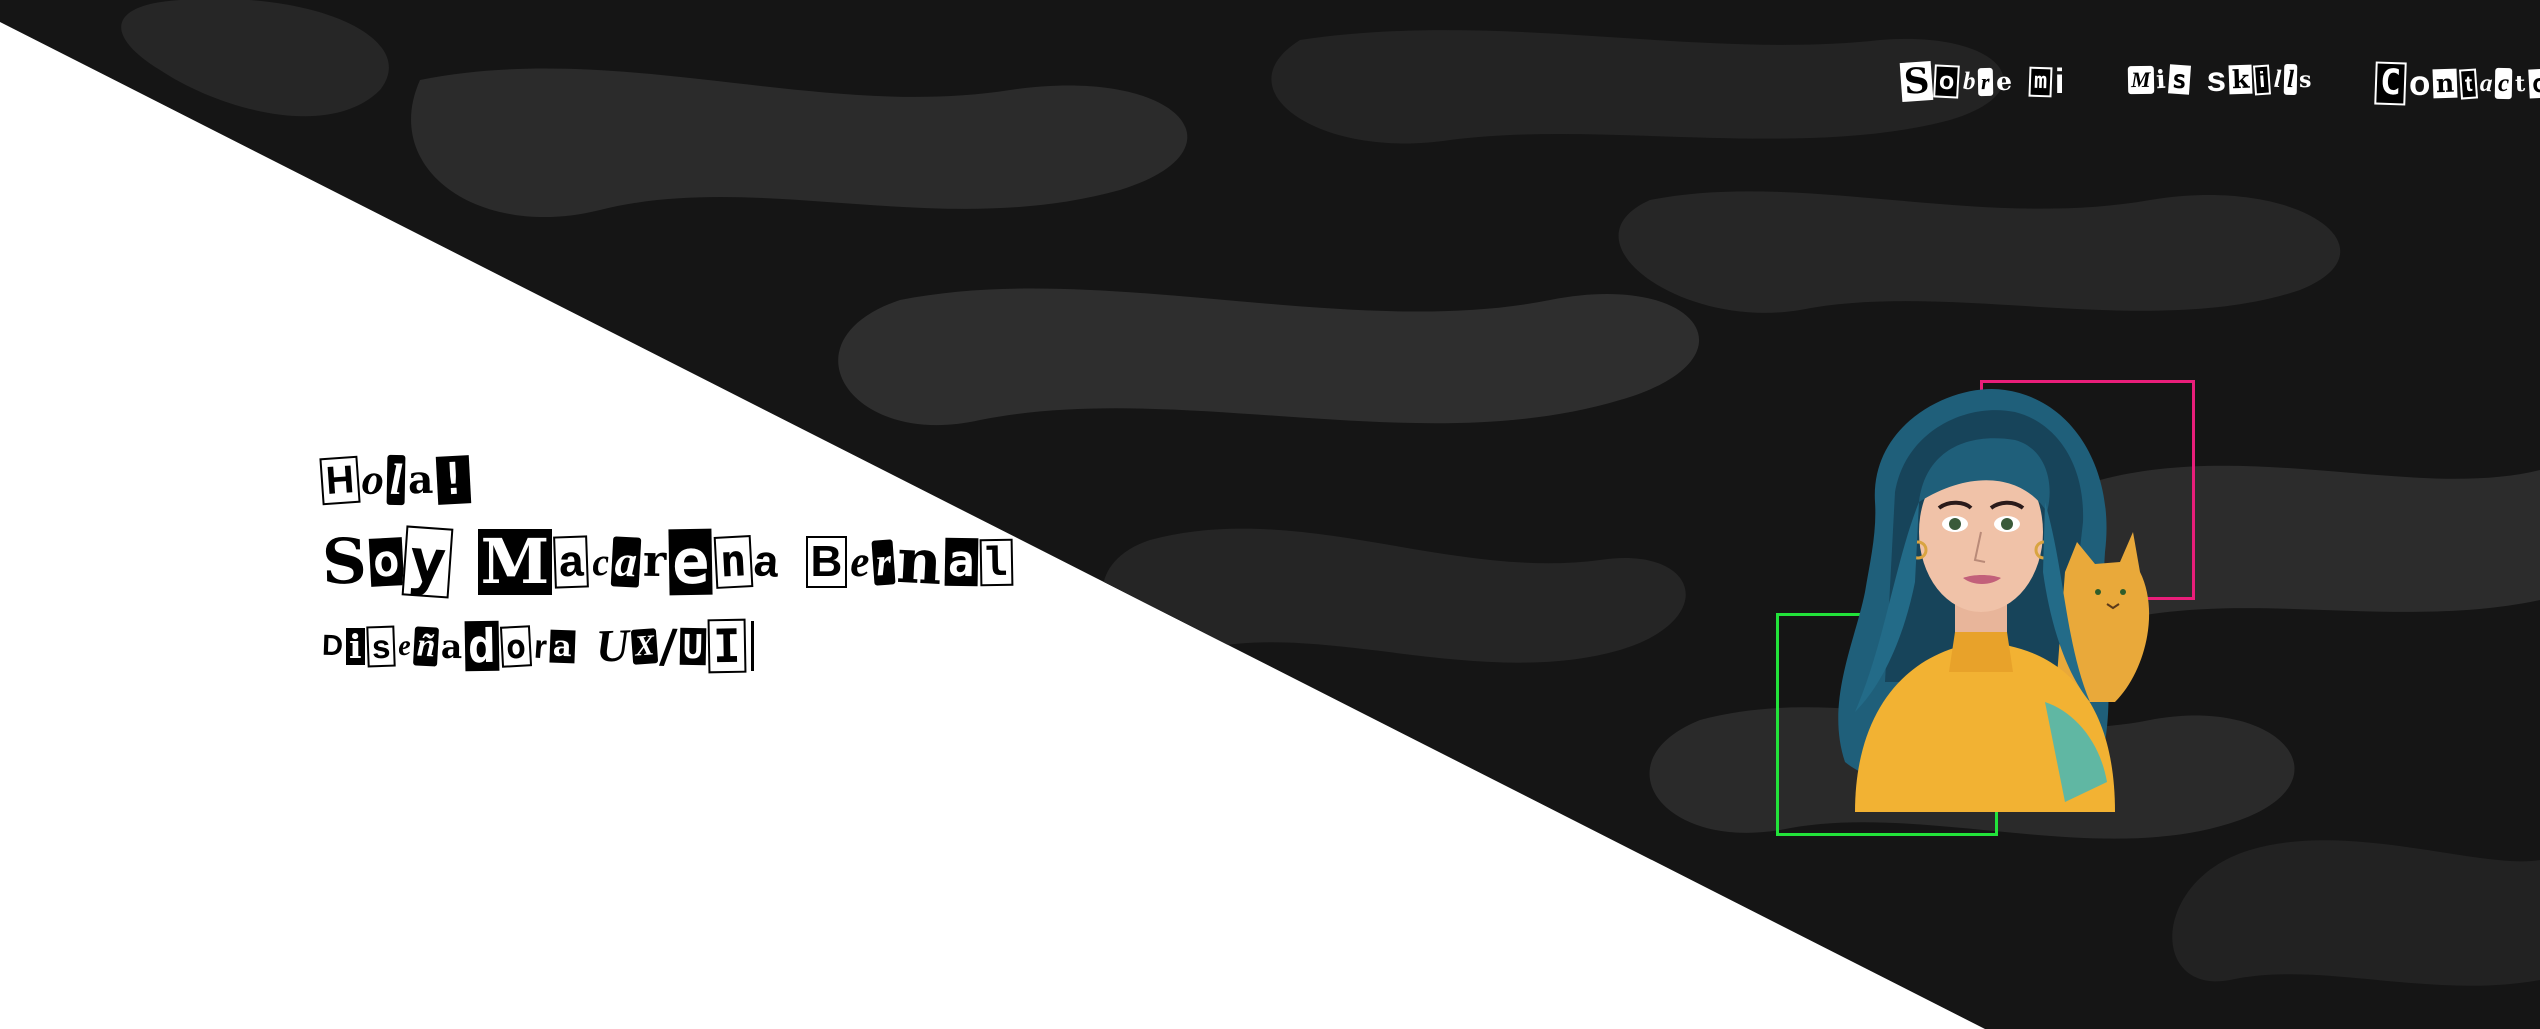 The image size is (2540, 1029). I want to click on hero-intro: So y Ma care n a Berna l, so click(667, 561).